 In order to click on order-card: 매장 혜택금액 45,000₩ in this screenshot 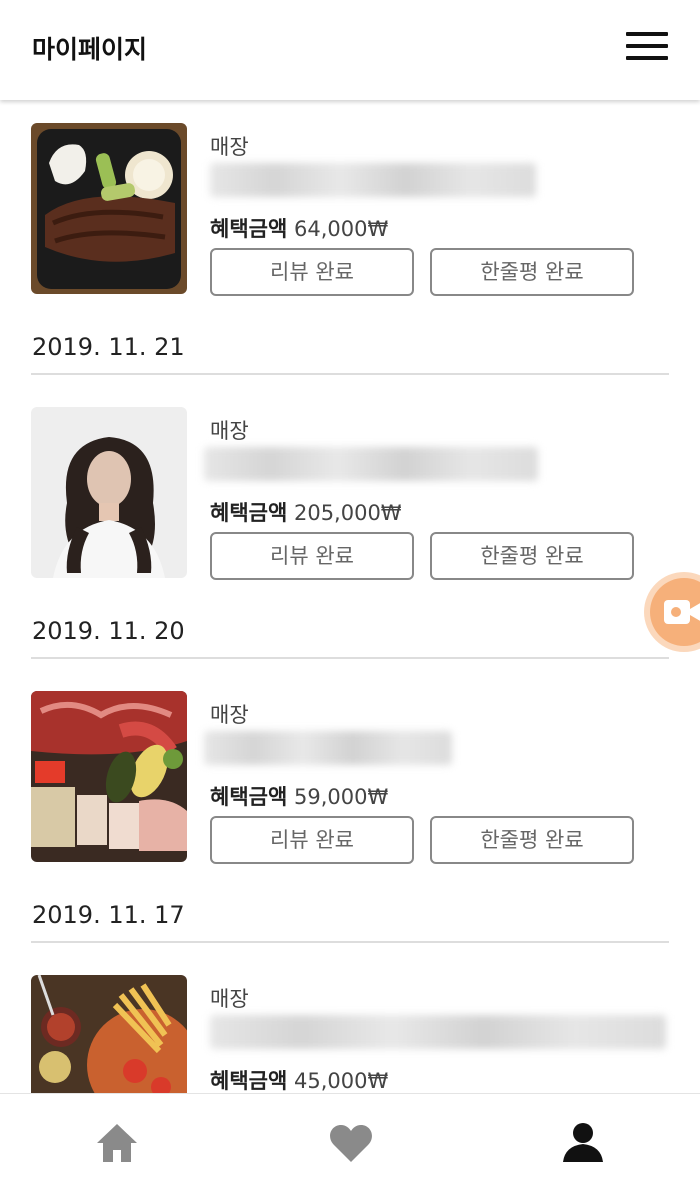, I will do `click(350, 1034)`.